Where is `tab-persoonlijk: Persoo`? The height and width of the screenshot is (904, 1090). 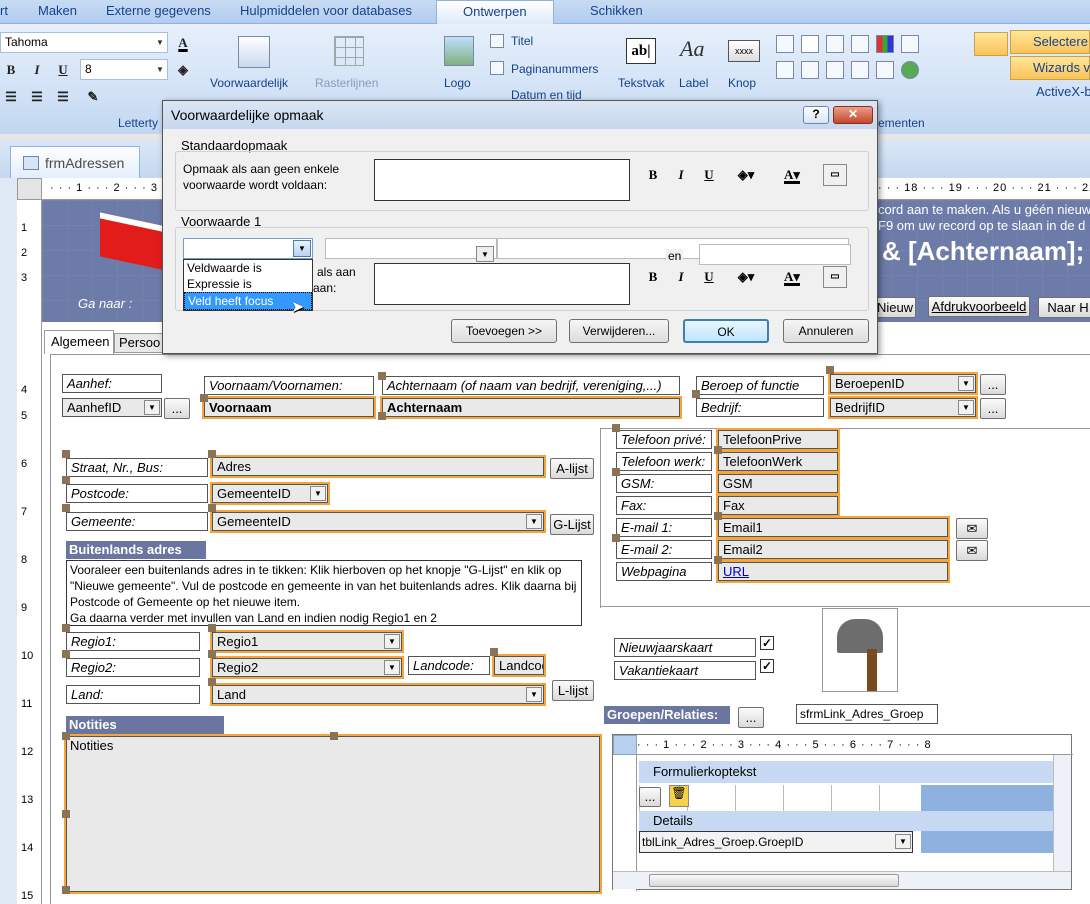
tab-persoonlijk: Persoo is located at coordinates (140, 343).